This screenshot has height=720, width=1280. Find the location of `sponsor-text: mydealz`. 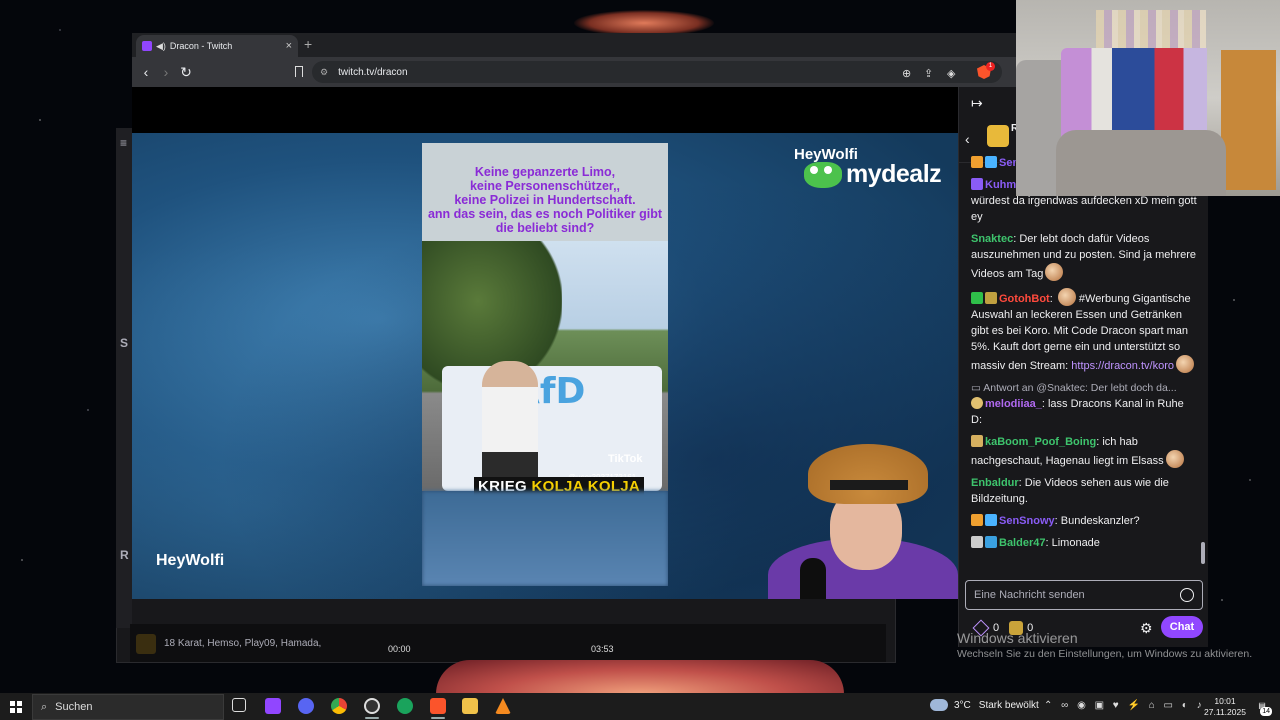

sponsor-text: mydealz is located at coordinates (894, 174).